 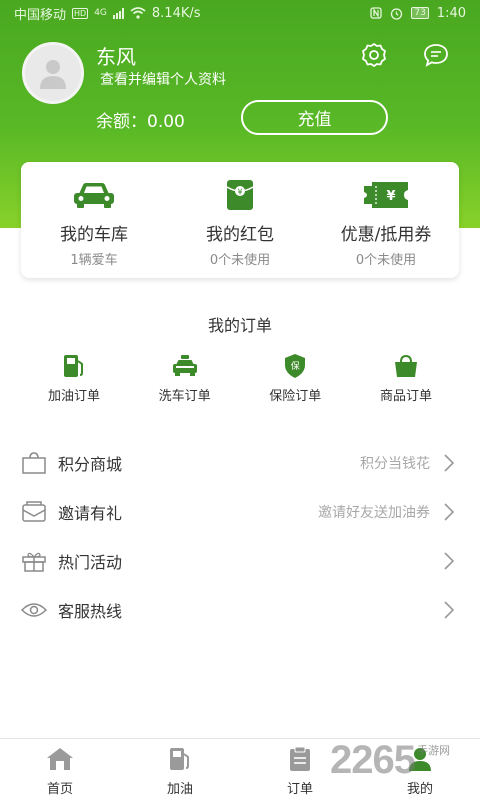 I want to click on card-title: 我的红包, so click(x=240, y=235).